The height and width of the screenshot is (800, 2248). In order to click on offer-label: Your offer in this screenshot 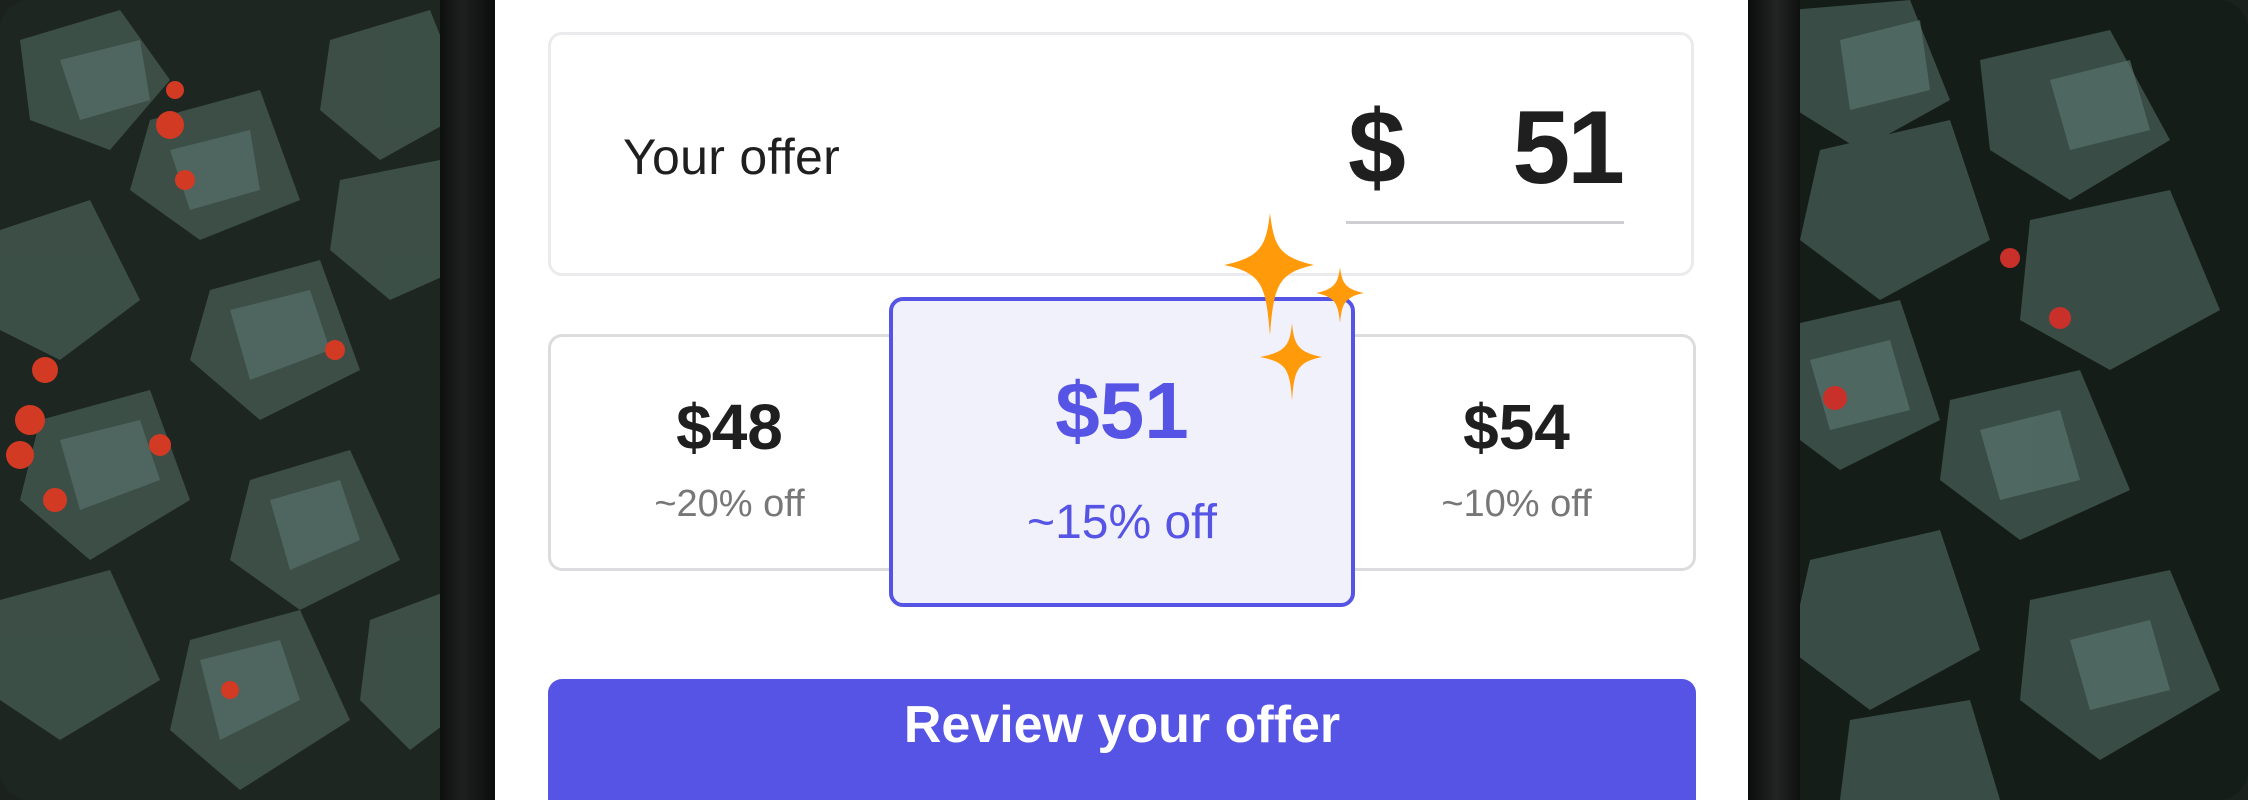, I will do `click(732, 157)`.